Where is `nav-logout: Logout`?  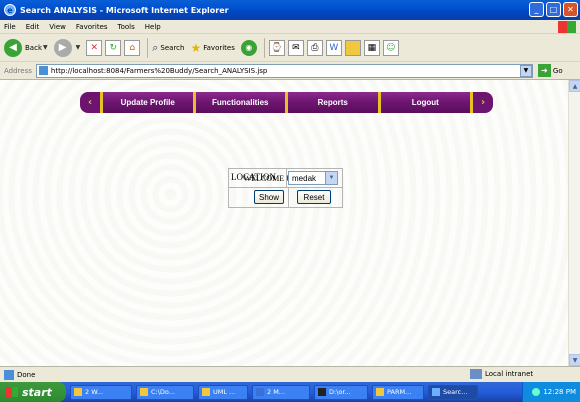
nav-logout: Logout is located at coordinates (425, 102).